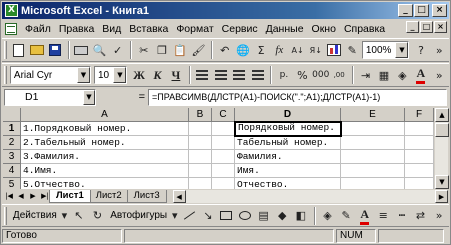 The image size is (451, 245). I want to click on menu-tools: Сервис, so click(240, 29).